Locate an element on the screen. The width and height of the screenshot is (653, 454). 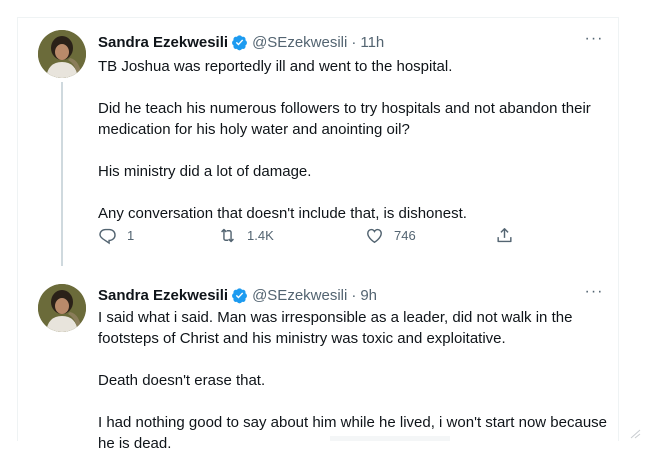
retweet-icon is located at coordinates (227, 235).